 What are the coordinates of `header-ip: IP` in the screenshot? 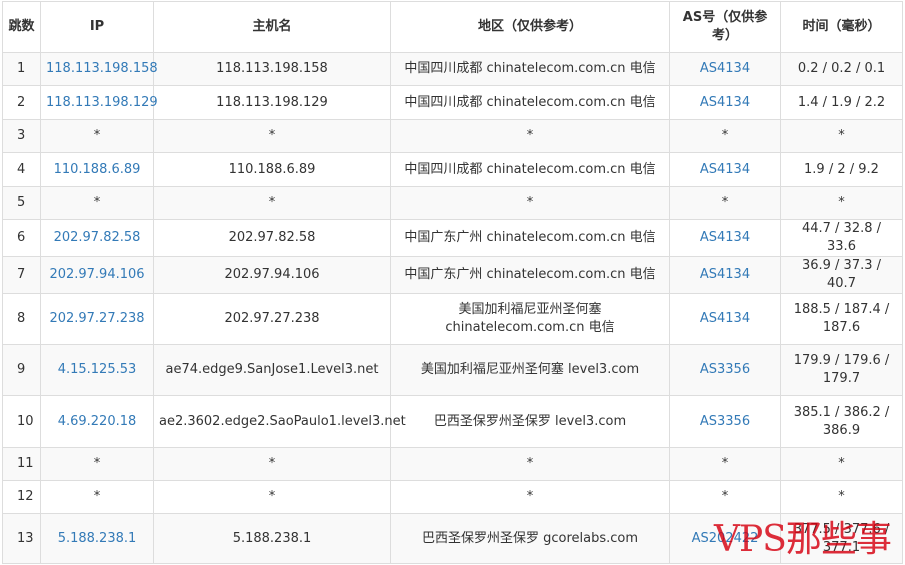 It's located at (97, 27).